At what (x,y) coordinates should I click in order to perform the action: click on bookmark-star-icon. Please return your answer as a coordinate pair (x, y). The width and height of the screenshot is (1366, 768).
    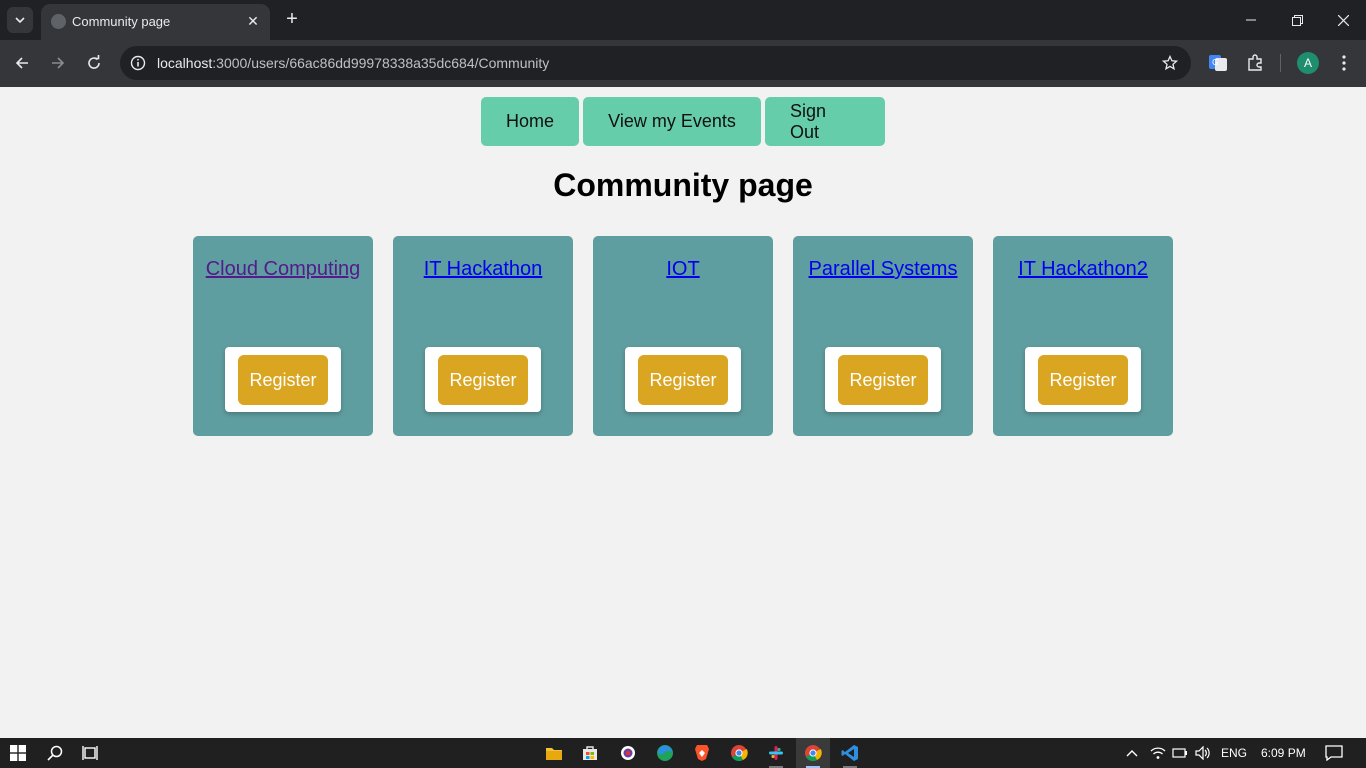
    Looking at the image, I should click on (1170, 63).